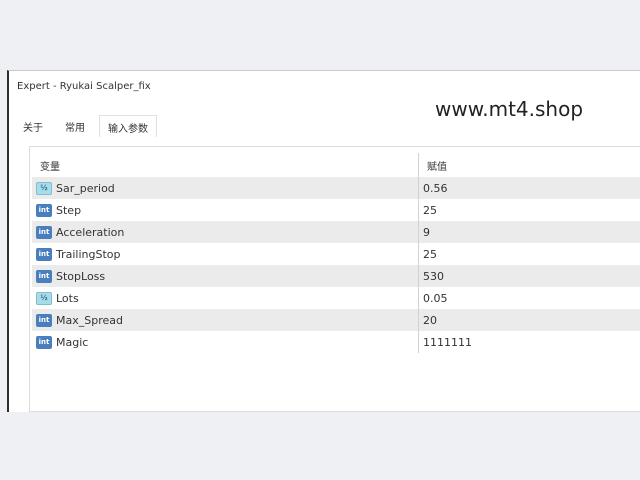 The width and height of the screenshot is (640, 480). What do you see at coordinates (529, 276) in the screenshot?
I see `value-cell: 530` at bounding box center [529, 276].